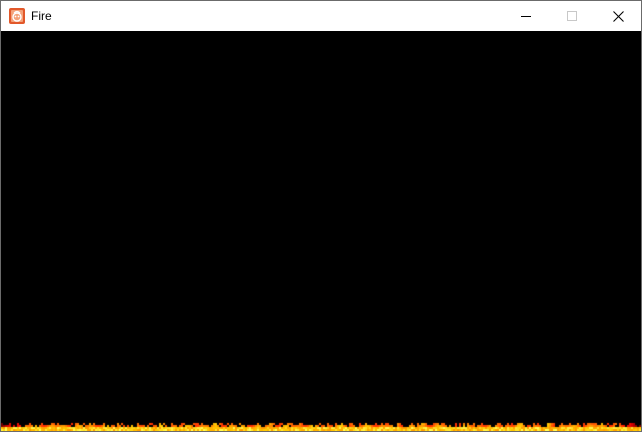 This screenshot has height=432, width=642. I want to click on close-icon, so click(618, 16).